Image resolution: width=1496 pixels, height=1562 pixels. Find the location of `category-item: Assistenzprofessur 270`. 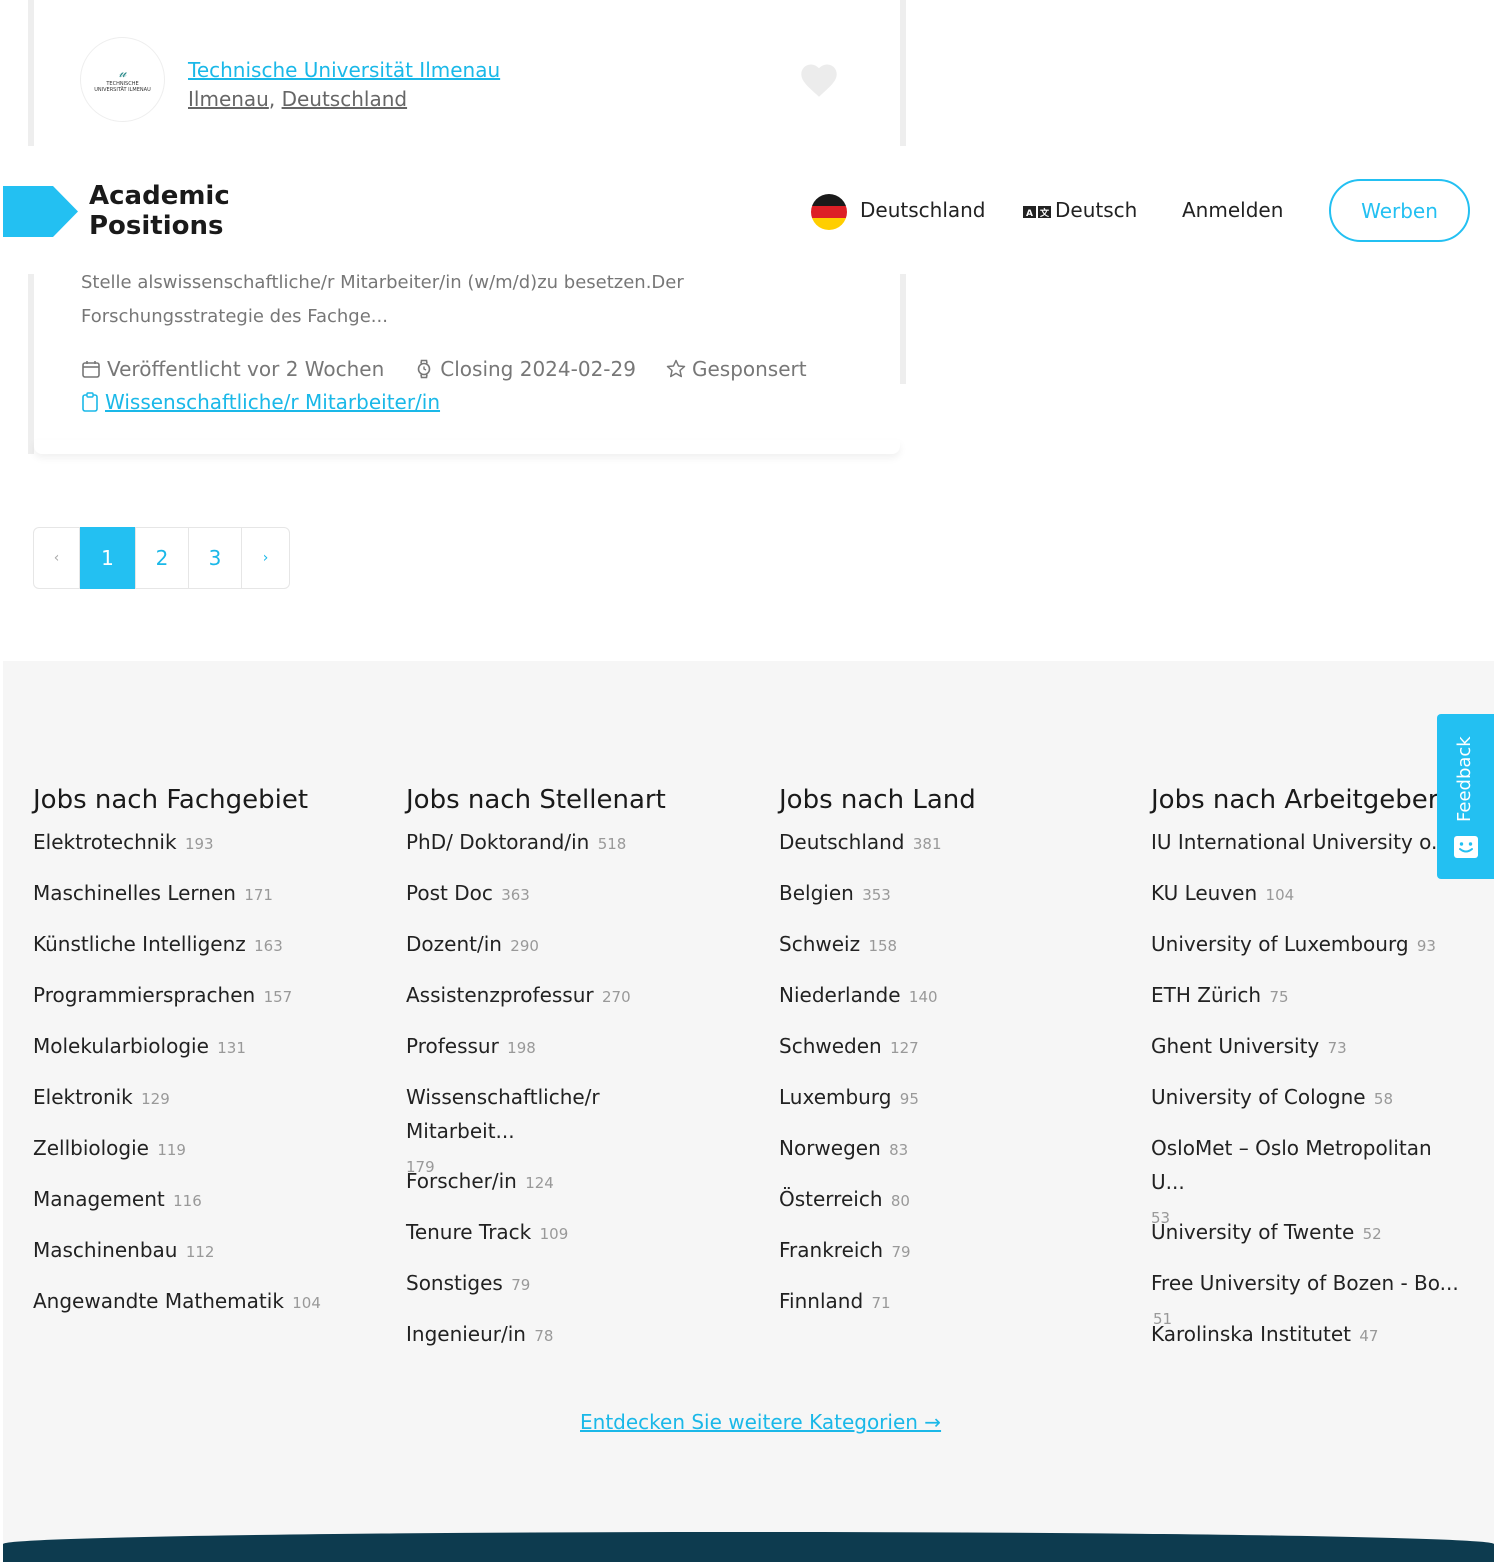

category-item: Assistenzprofessur 270 is located at coordinates (556, 1003).